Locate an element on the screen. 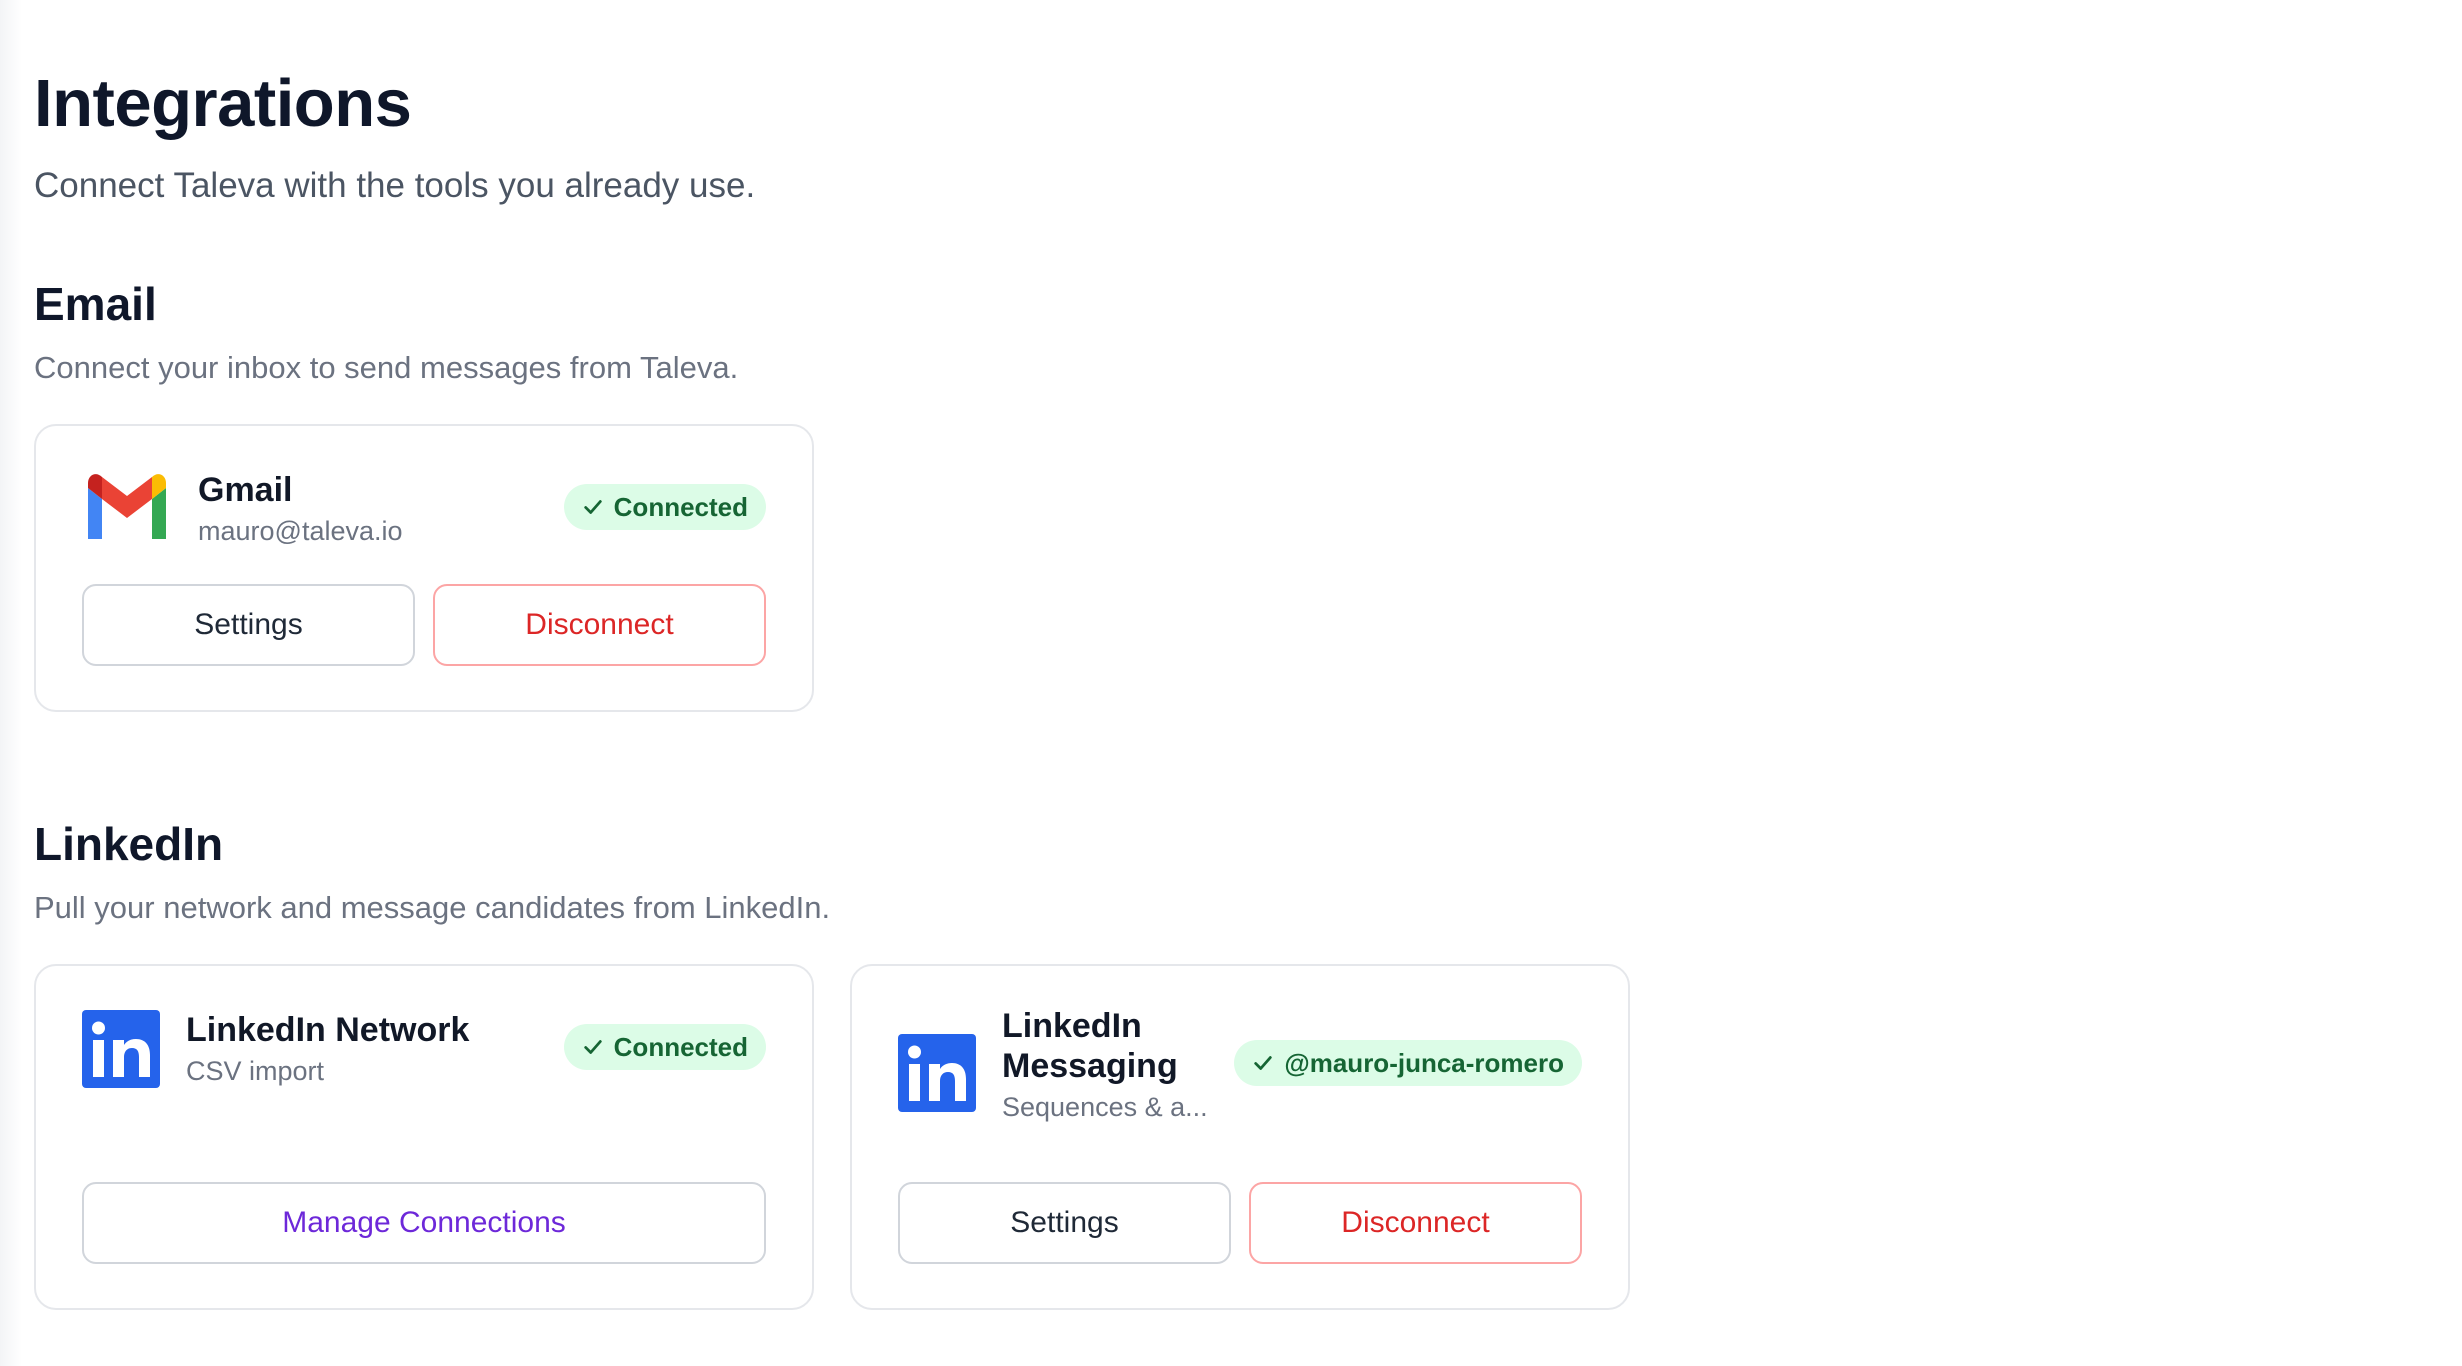 This screenshot has width=2462, height=1366. gmail-disconnect-button: Disconnect is located at coordinates (599, 625).